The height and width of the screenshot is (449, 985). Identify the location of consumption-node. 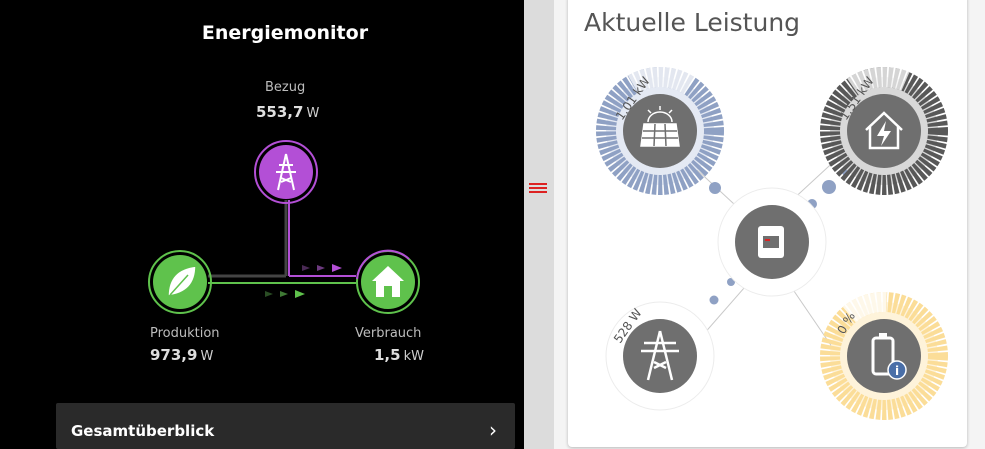
(388, 281).